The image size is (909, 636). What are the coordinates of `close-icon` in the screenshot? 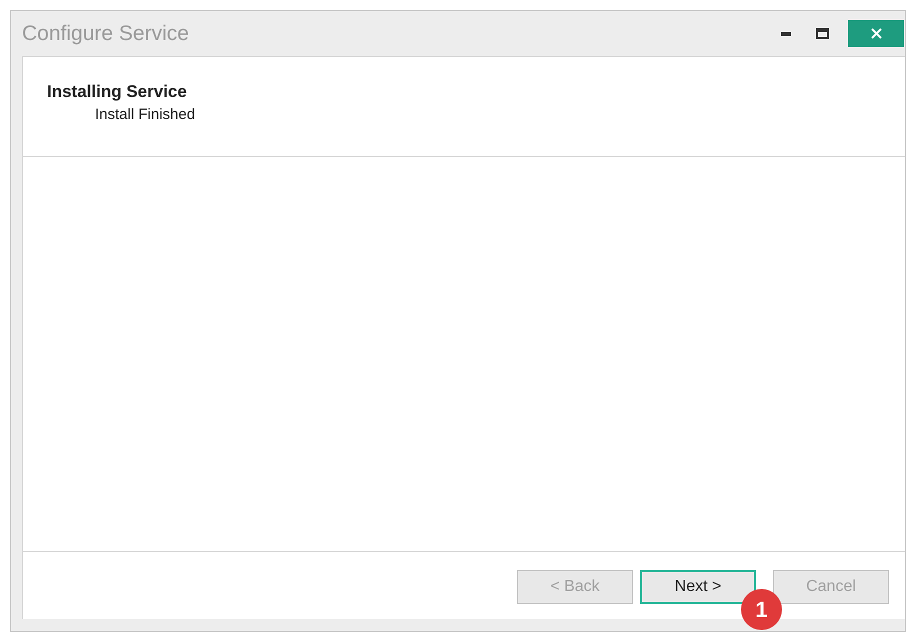 It's located at (876, 33).